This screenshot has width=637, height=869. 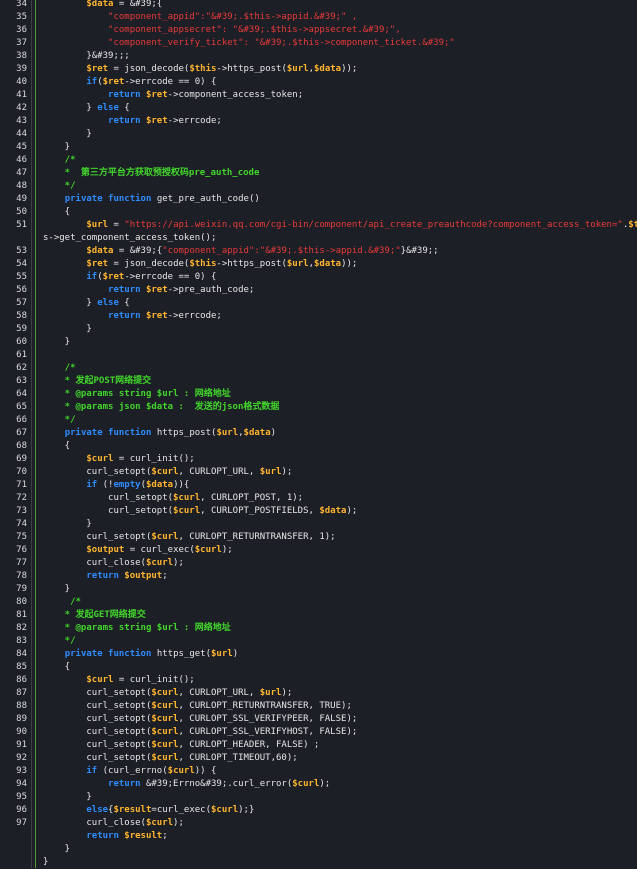 I want to click on code-token: https_post(, so click(x=184, y=433).